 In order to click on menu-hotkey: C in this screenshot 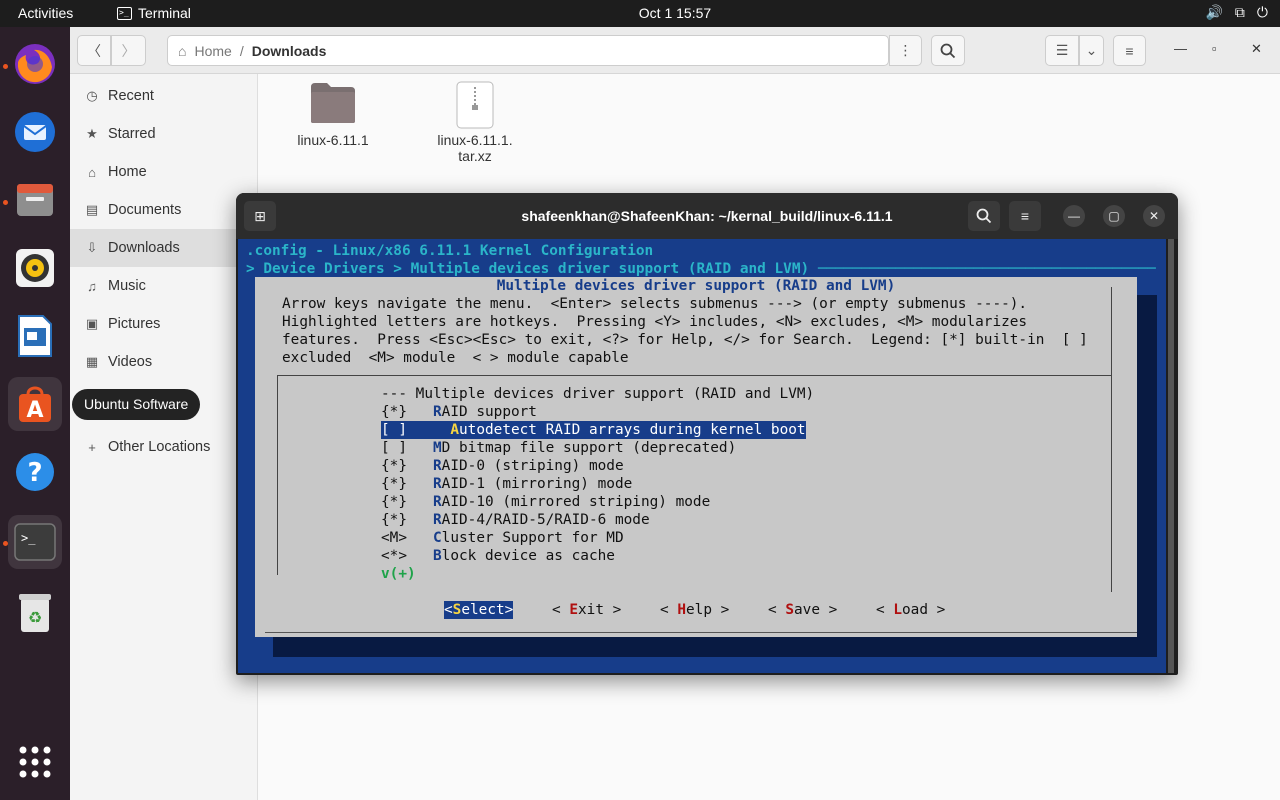, I will do `click(437, 538)`.